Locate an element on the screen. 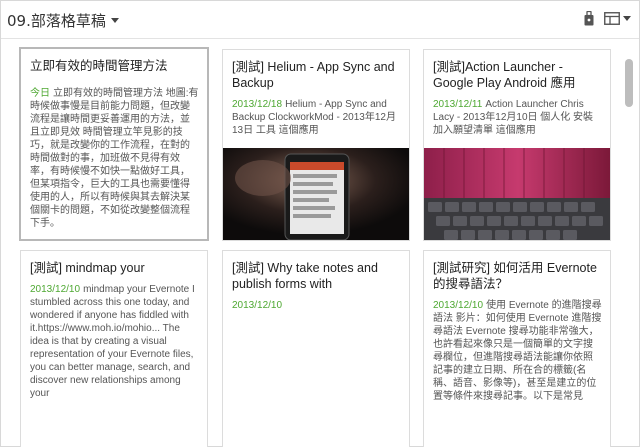  note-date: 2013/12/11 is located at coordinates (458, 104).